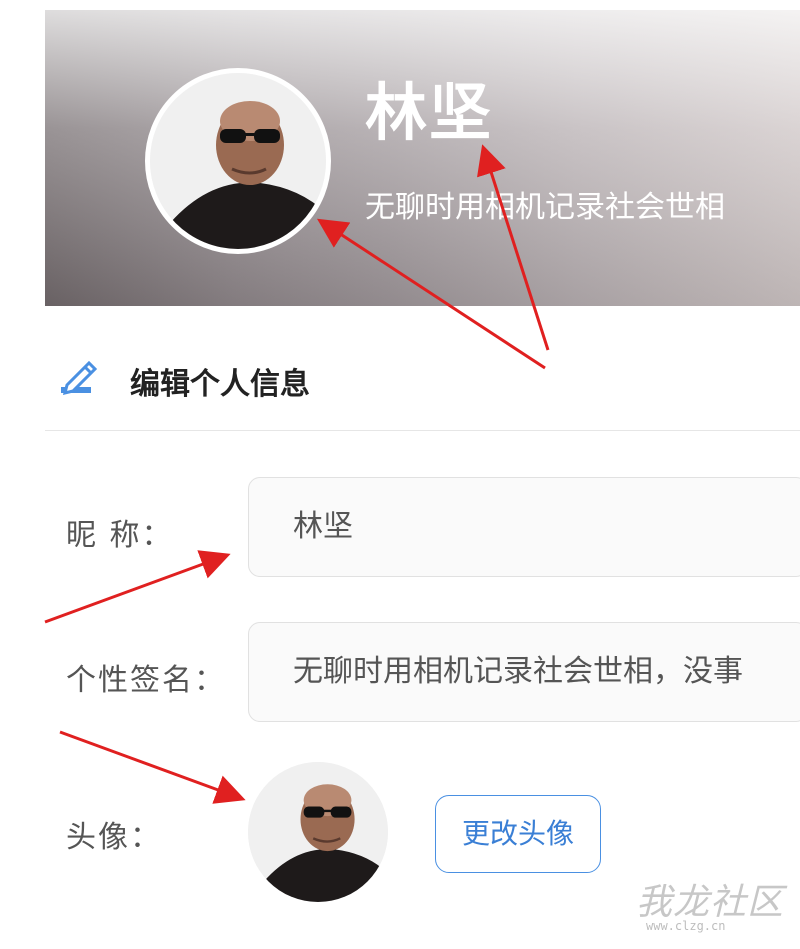 This screenshot has height=949, width=800. What do you see at coordinates (79, 378) in the screenshot?
I see `edit-pencil-icon` at bounding box center [79, 378].